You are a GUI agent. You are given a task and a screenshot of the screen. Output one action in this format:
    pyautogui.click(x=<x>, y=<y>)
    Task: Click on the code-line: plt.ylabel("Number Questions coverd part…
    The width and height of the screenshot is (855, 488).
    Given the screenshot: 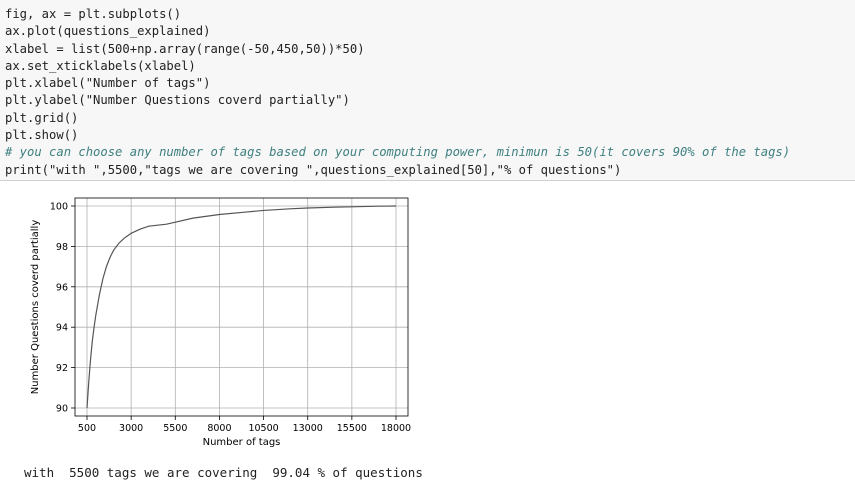 What is the action you would take?
    pyautogui.click(x=177, y=100)
    